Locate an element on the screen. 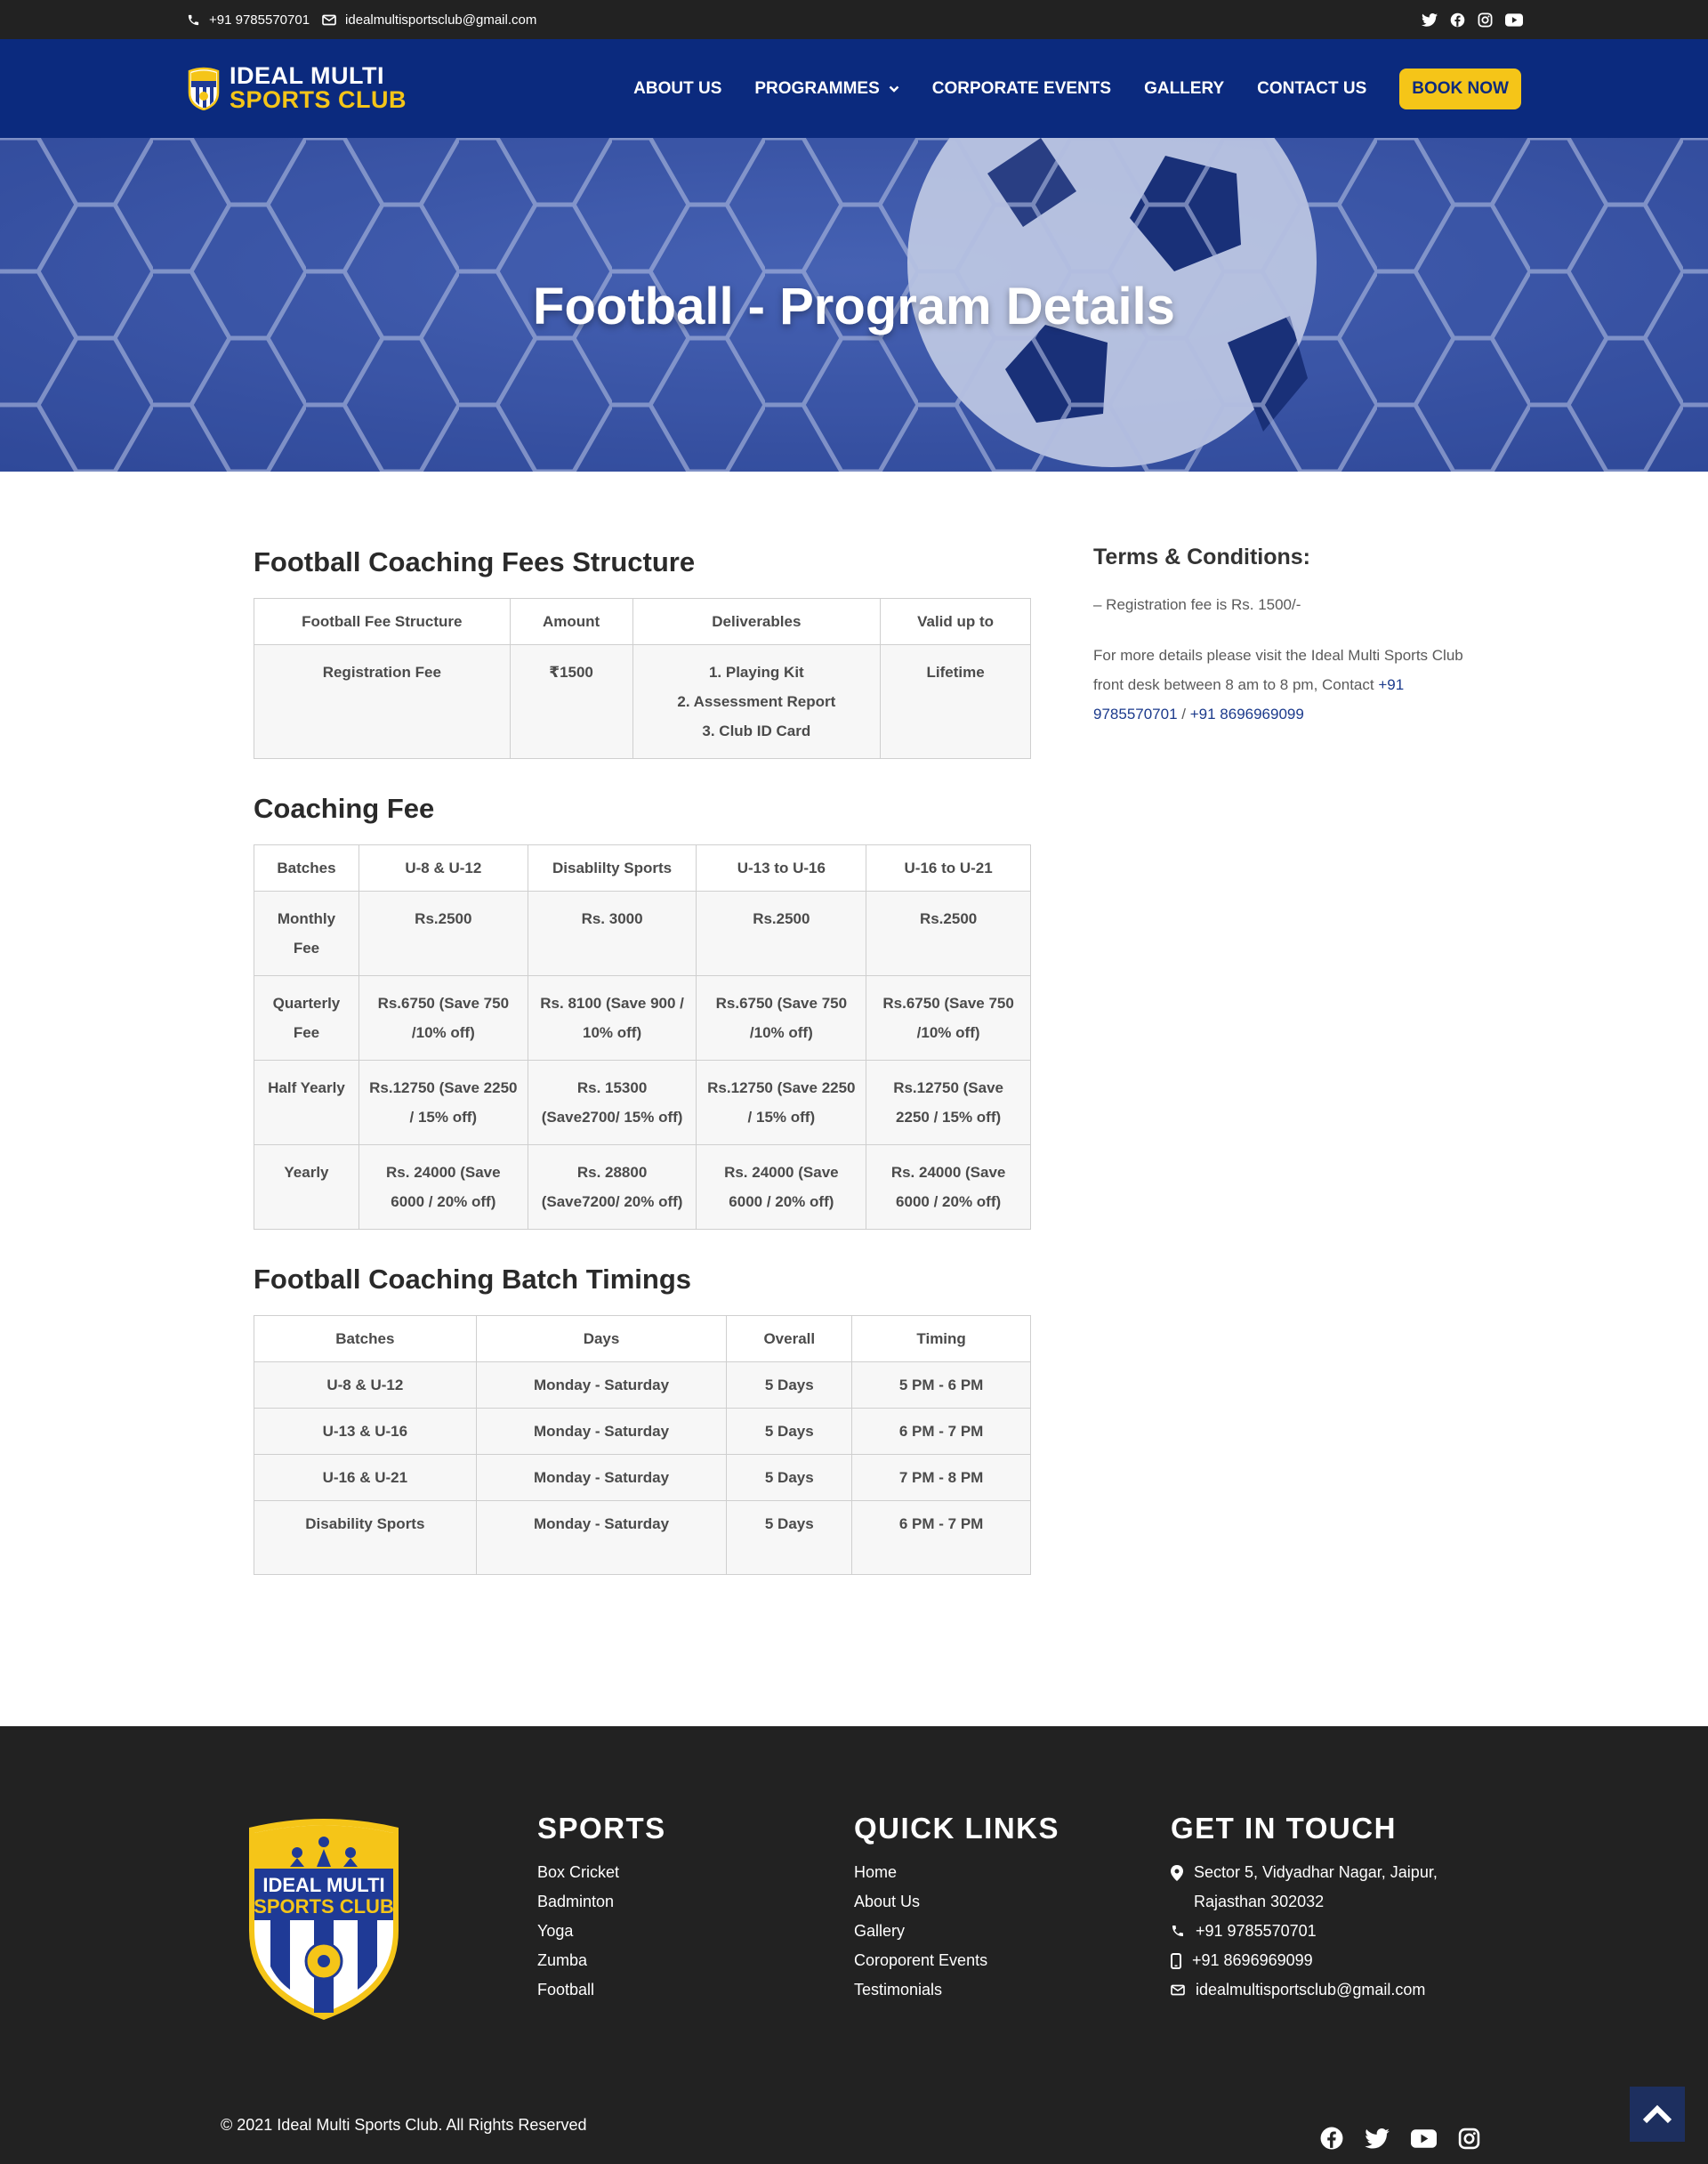 This screenshot has height=2164, width=1708. logo-text: IDEAL MULTI SPORTS CLUB is located at coordinates (318, 88).